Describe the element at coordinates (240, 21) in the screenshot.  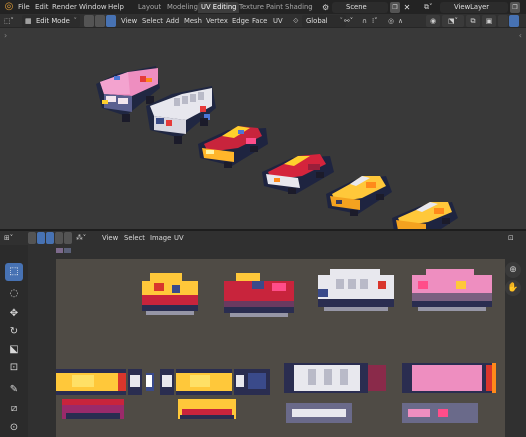
I see `menu-edge: Edge` at that location.